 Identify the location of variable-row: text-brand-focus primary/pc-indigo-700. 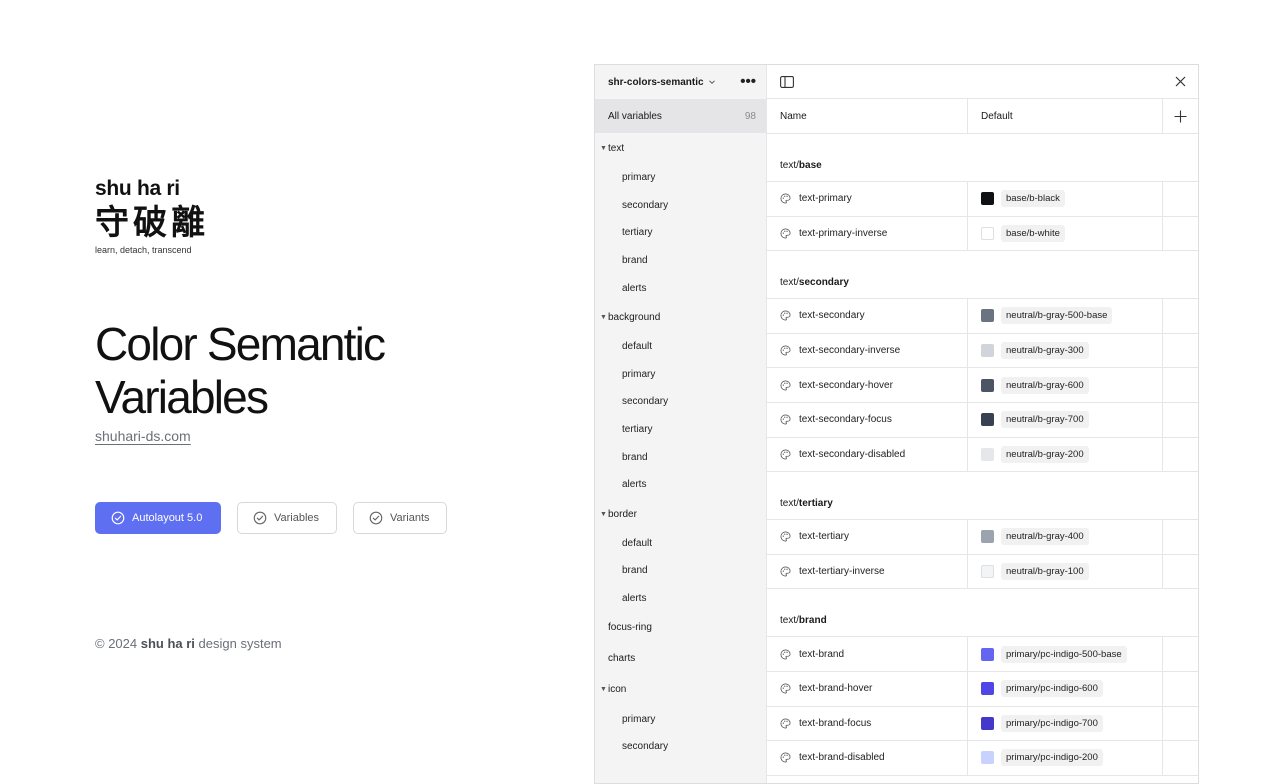
(982, 724).